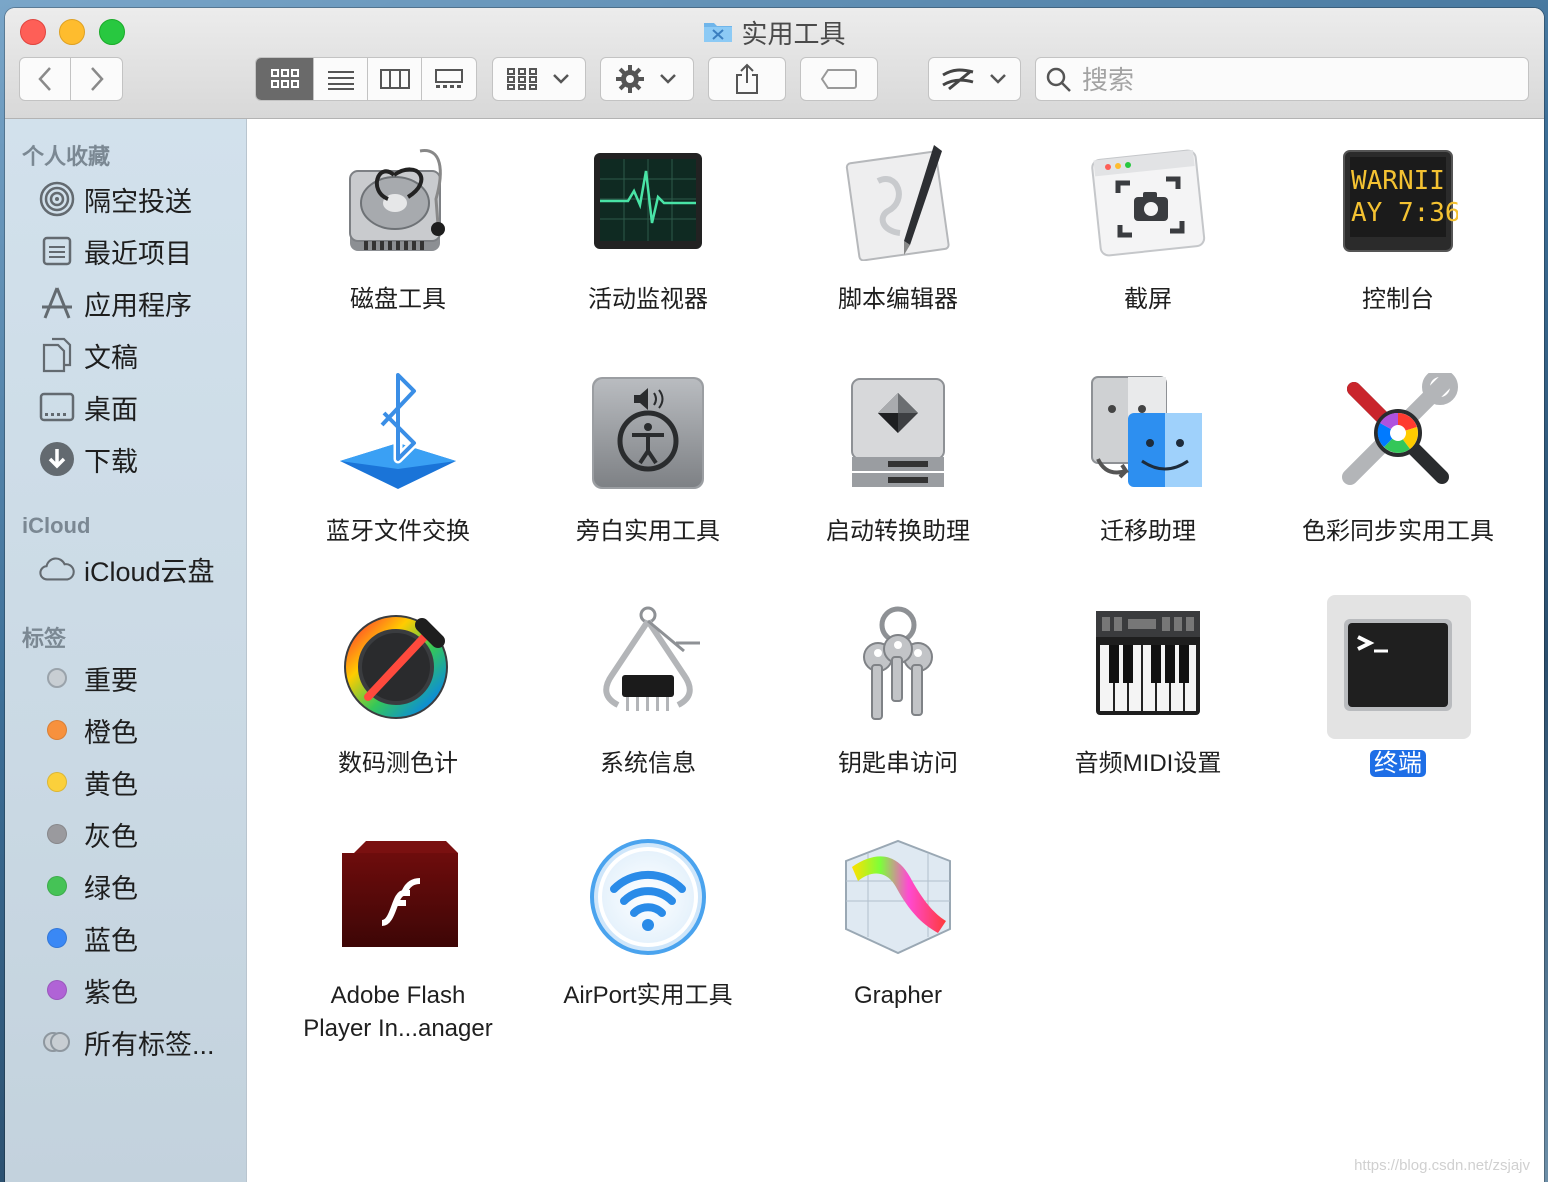 The width and height of the screenshot is (1548, 1182). What do you see at coordinates (1398, 710) in the screenshot?
I see `app-item: 终端` at bounding box center [1398, 710].